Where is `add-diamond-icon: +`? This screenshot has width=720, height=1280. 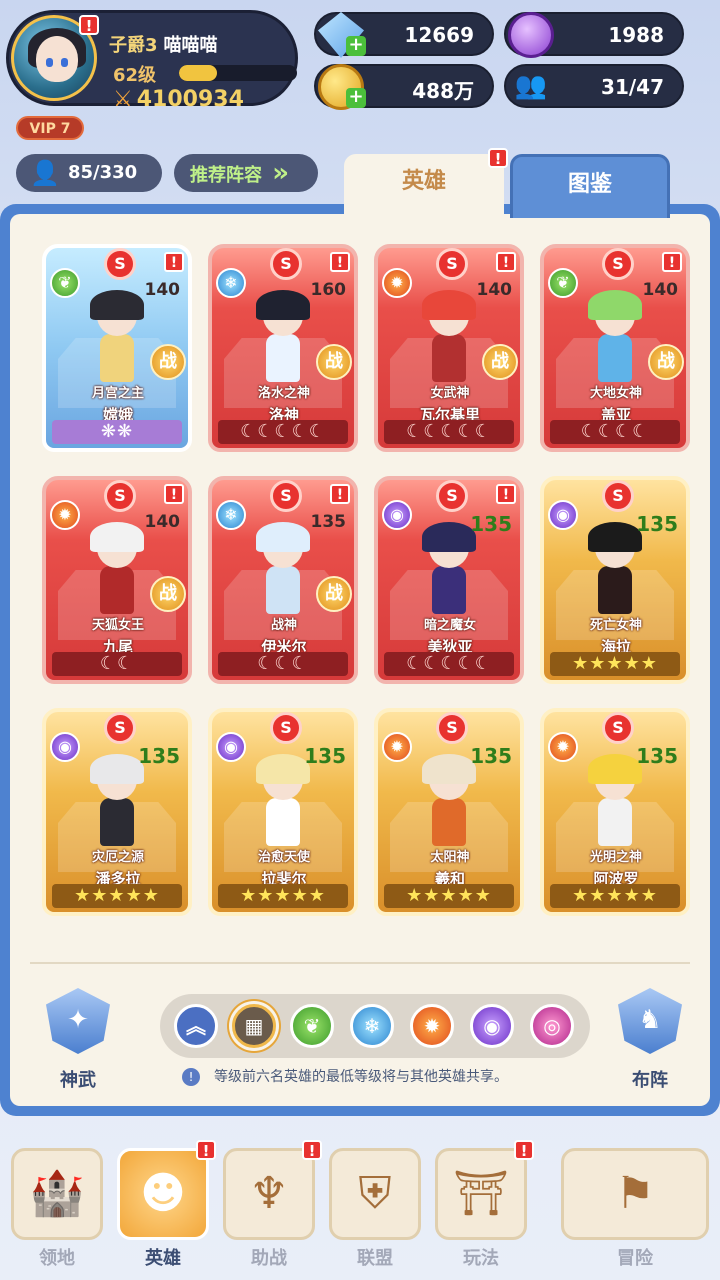 add-diamond-icon: + is located at coordinates (356, 46).